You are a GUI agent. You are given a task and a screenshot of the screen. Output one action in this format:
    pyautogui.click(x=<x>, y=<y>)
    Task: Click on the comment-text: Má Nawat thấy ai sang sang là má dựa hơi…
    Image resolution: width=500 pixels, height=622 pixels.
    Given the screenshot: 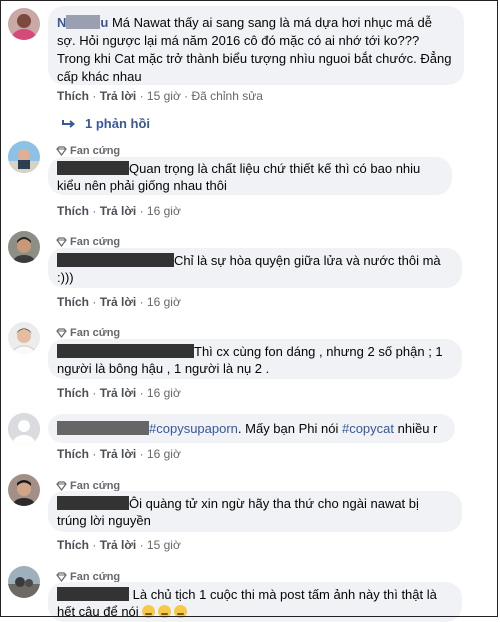 What is the action you would take?
    pyautogui.click(x=254, y=49)
    